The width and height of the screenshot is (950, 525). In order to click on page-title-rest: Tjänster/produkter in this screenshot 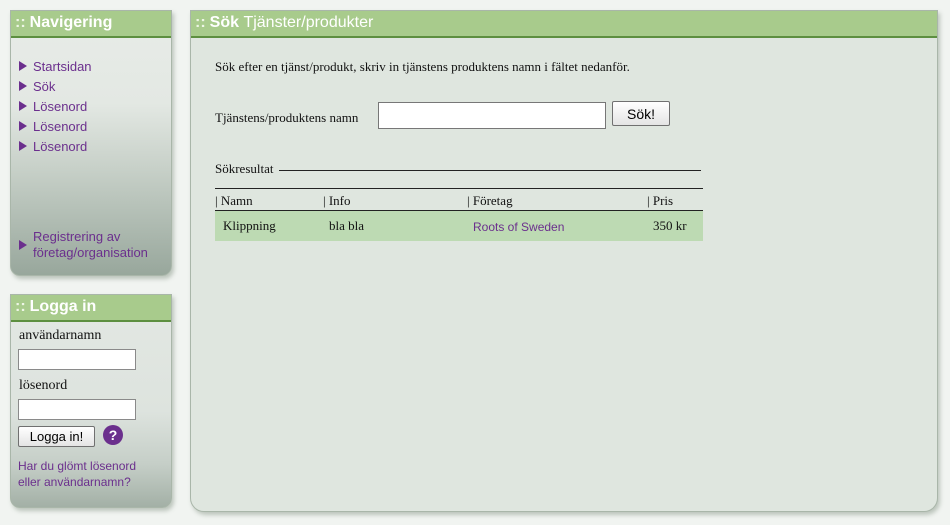, I will do `click(308, 22)`.